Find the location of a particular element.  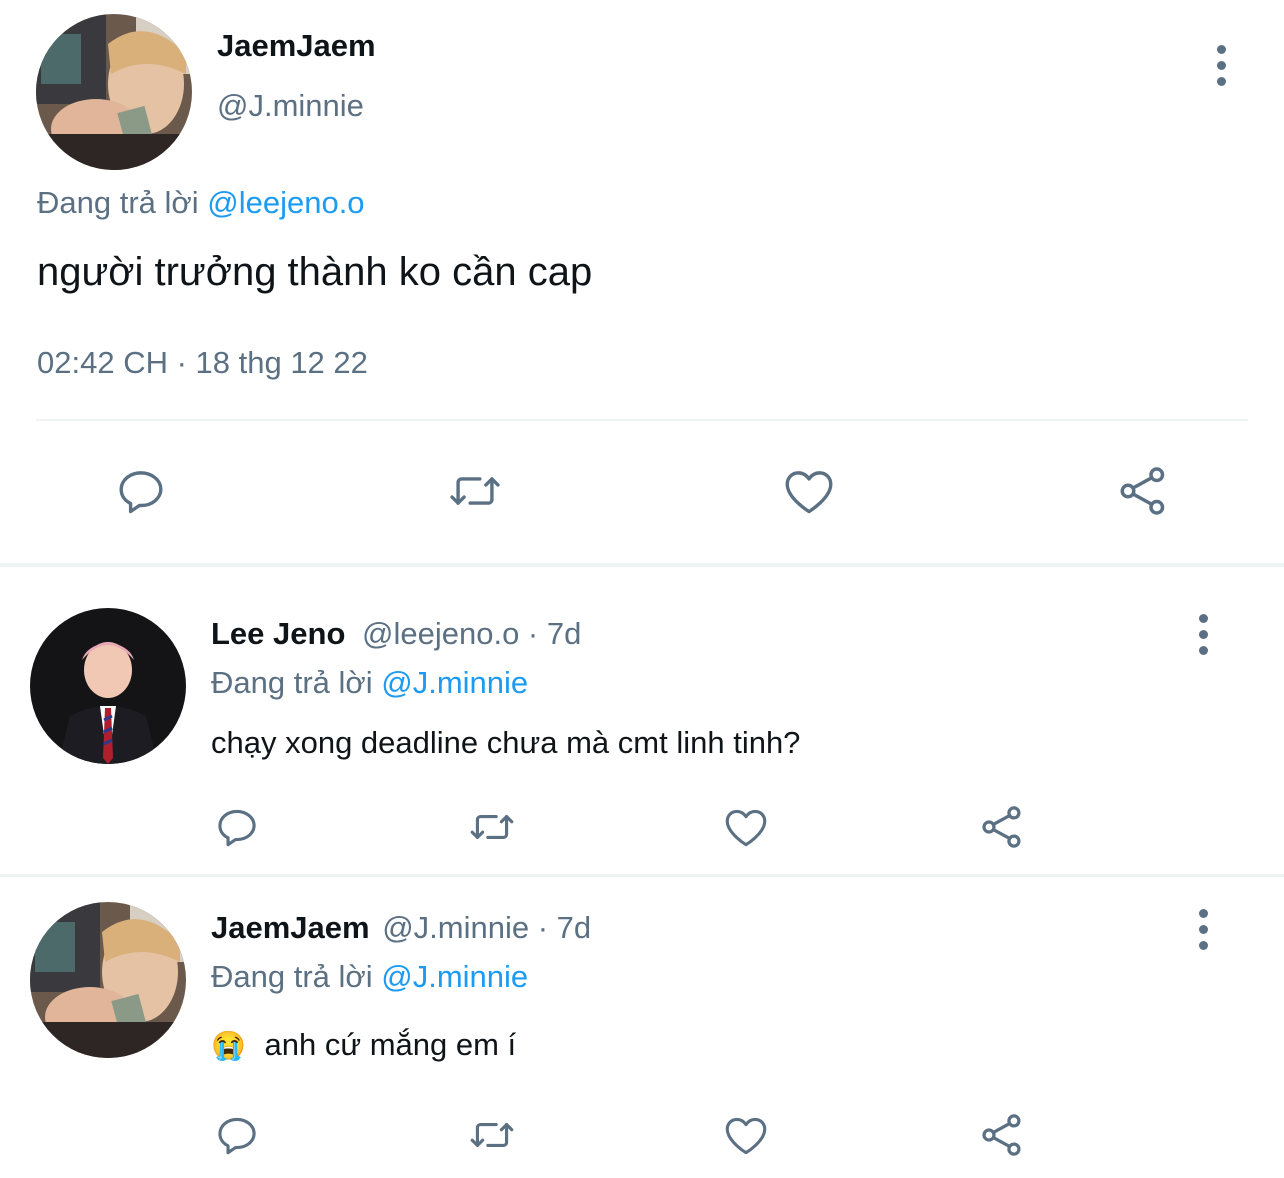

crying-emoji-icon: 😭 is located at coordinates (228, 1045).